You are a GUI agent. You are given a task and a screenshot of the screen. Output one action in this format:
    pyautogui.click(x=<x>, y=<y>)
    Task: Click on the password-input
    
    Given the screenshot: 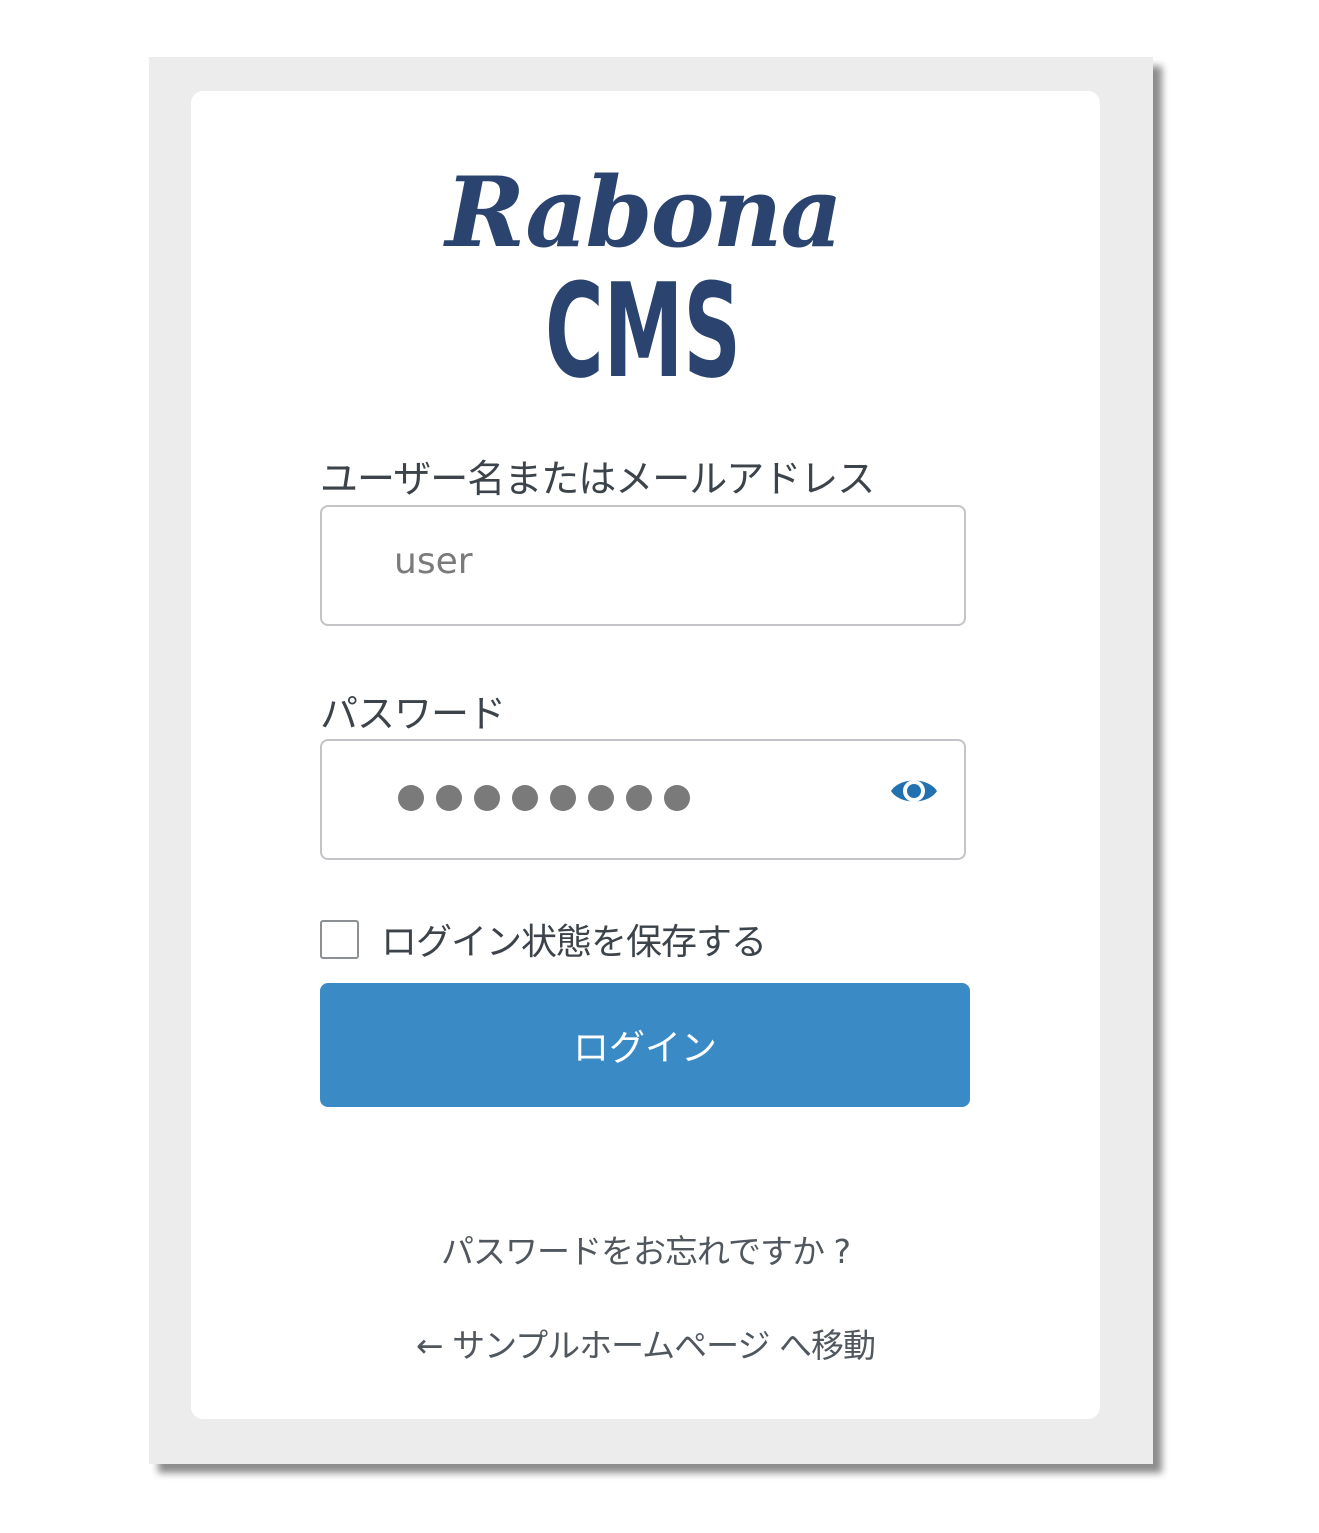 What is the action you would take?
    pyautogui.click(x=643, y=799)
    